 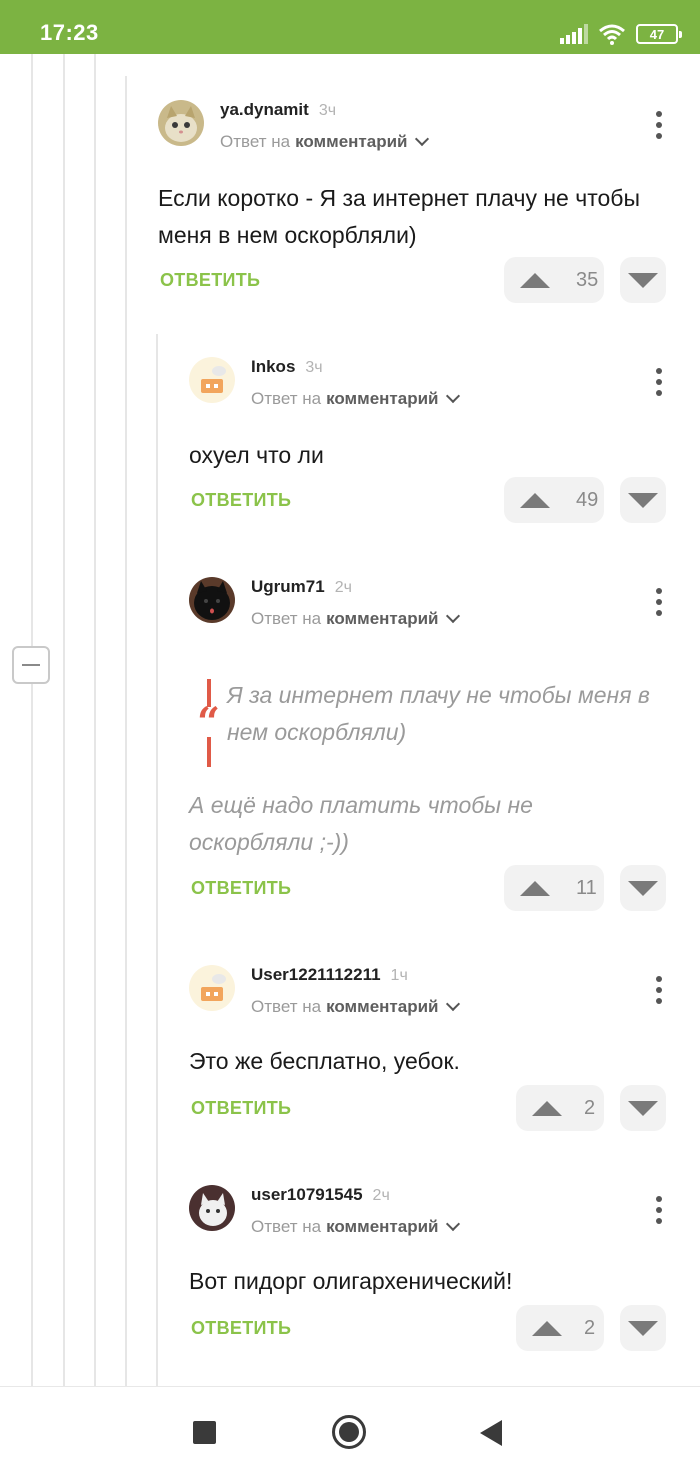 I want to click on username: User1221112211 1ч, so click(x=329, y=975).